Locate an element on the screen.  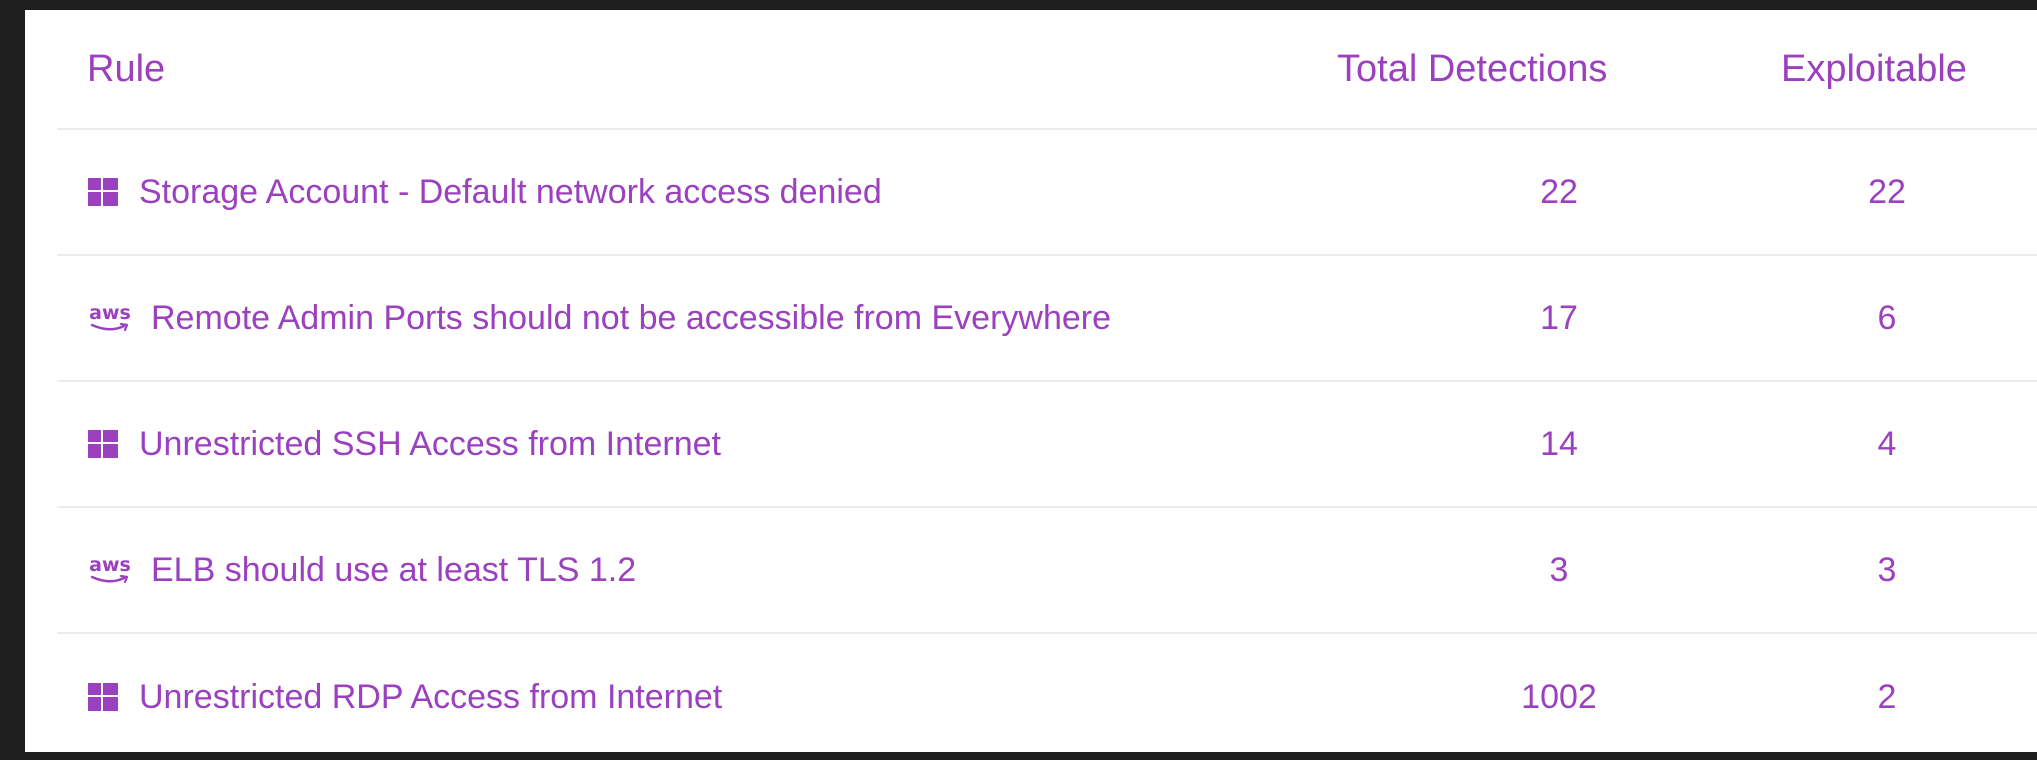
rule-cell: Unrestricted SSH Access from Internet is located at coordinates (404, 444).